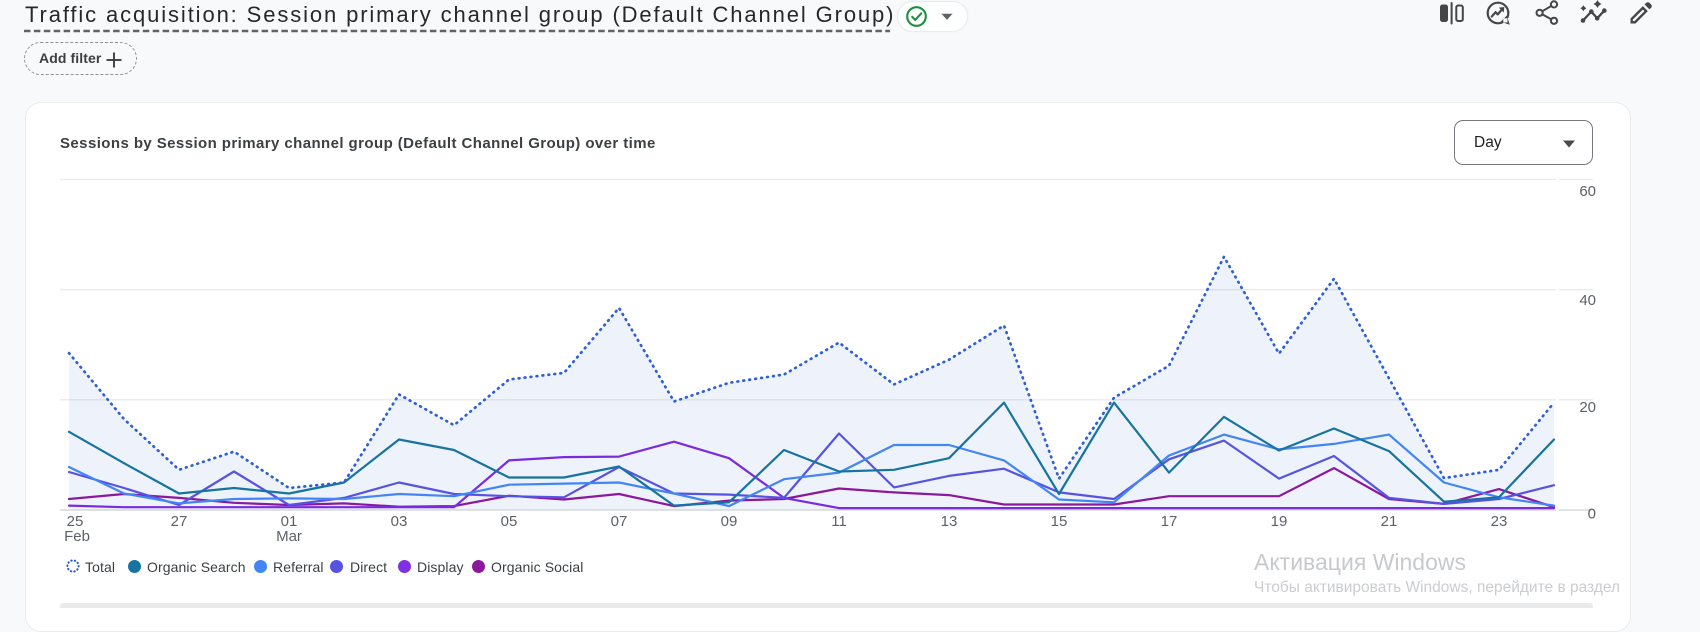 The width and height of the screenshot is (1700, 632). I want to click on svg-text: 17, so click(1169, 521).